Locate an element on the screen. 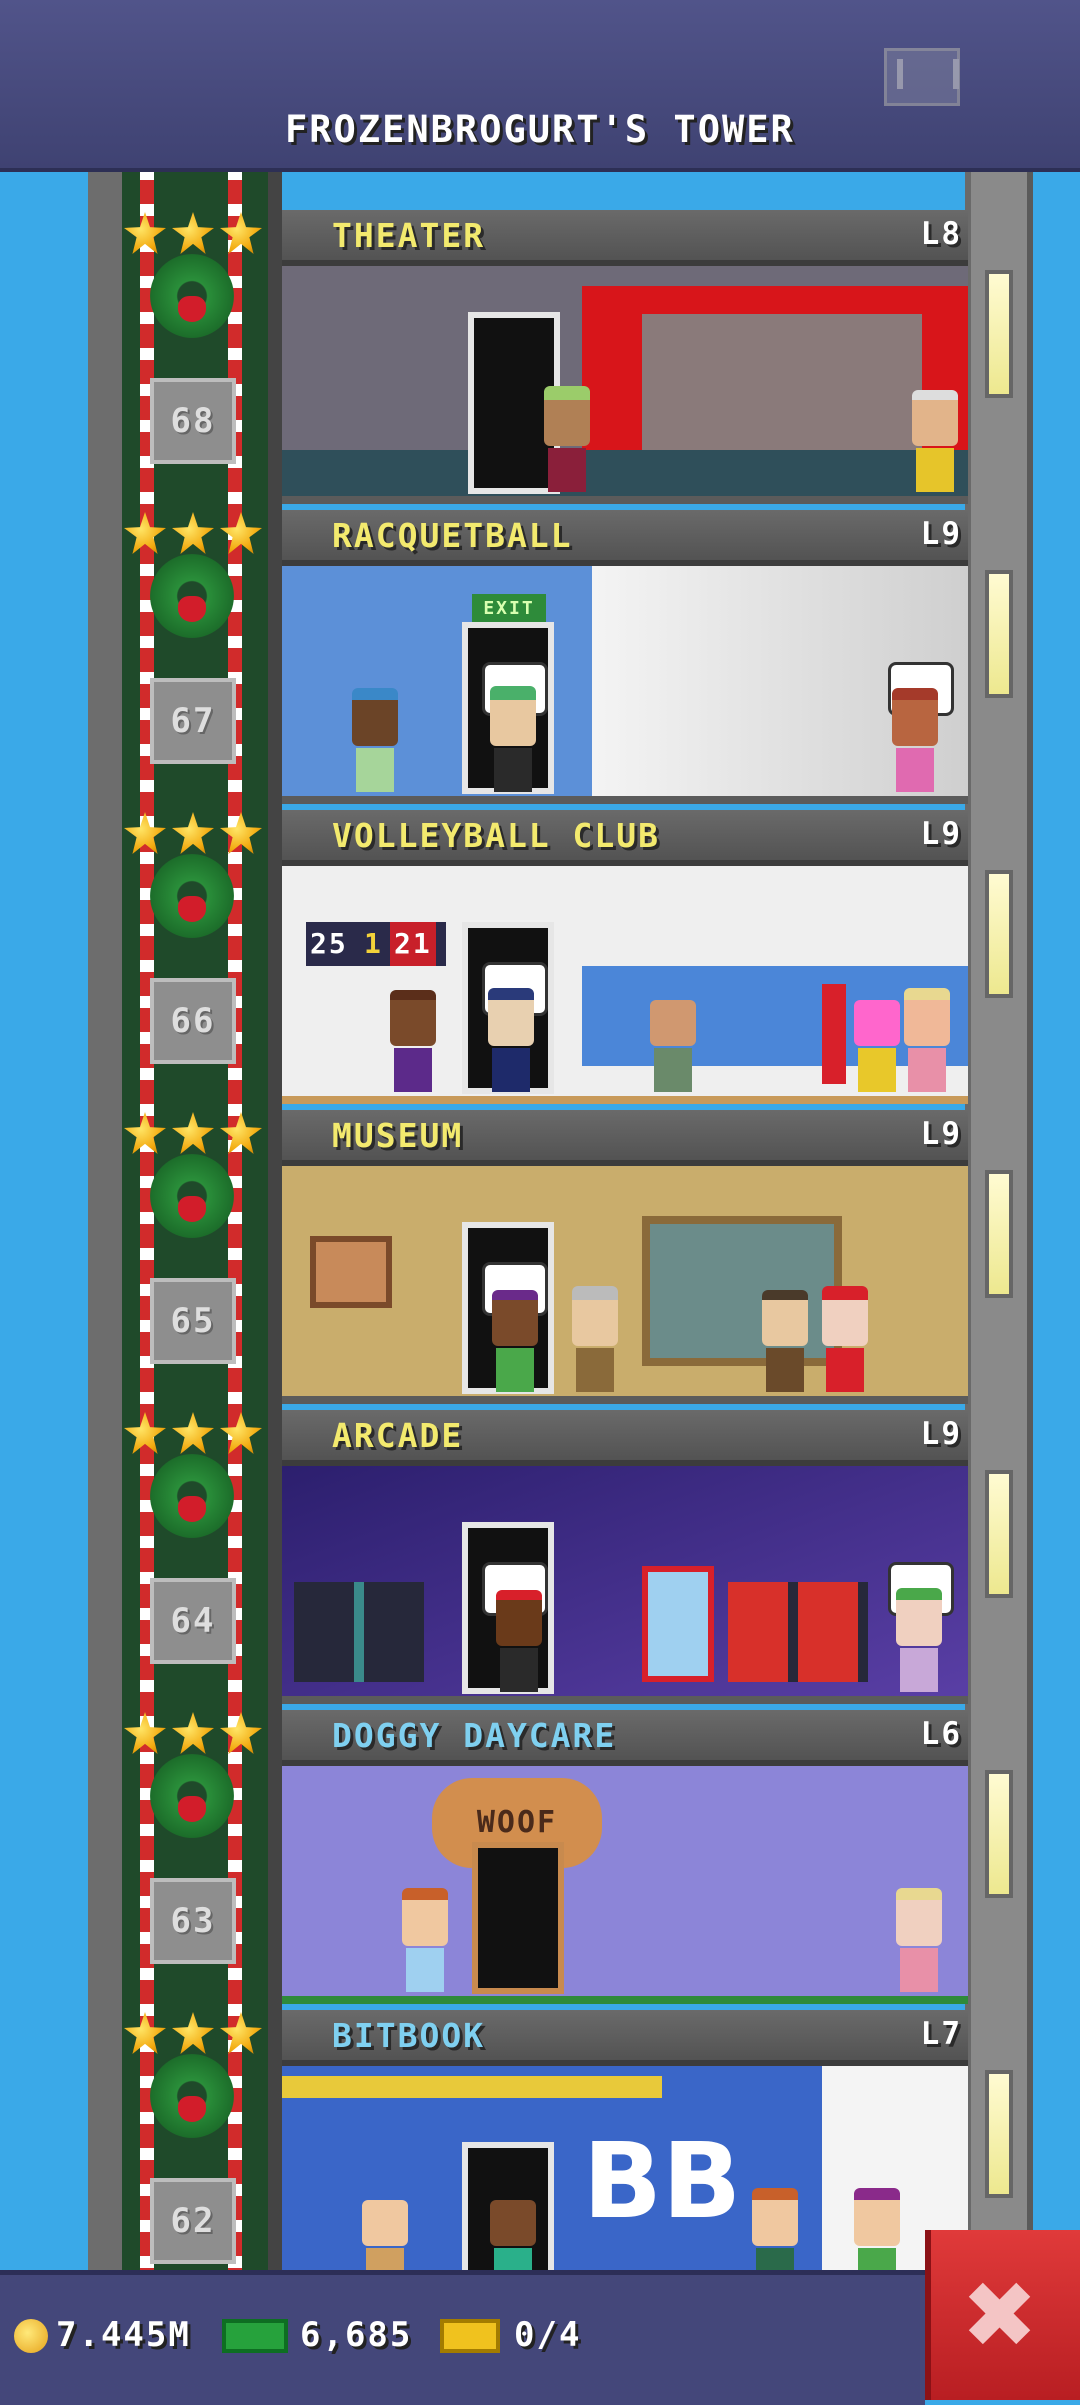 The width and height of the screenshot is (1080, 2405). racquetball-room: EXIT is located at coordinates (625, 685).